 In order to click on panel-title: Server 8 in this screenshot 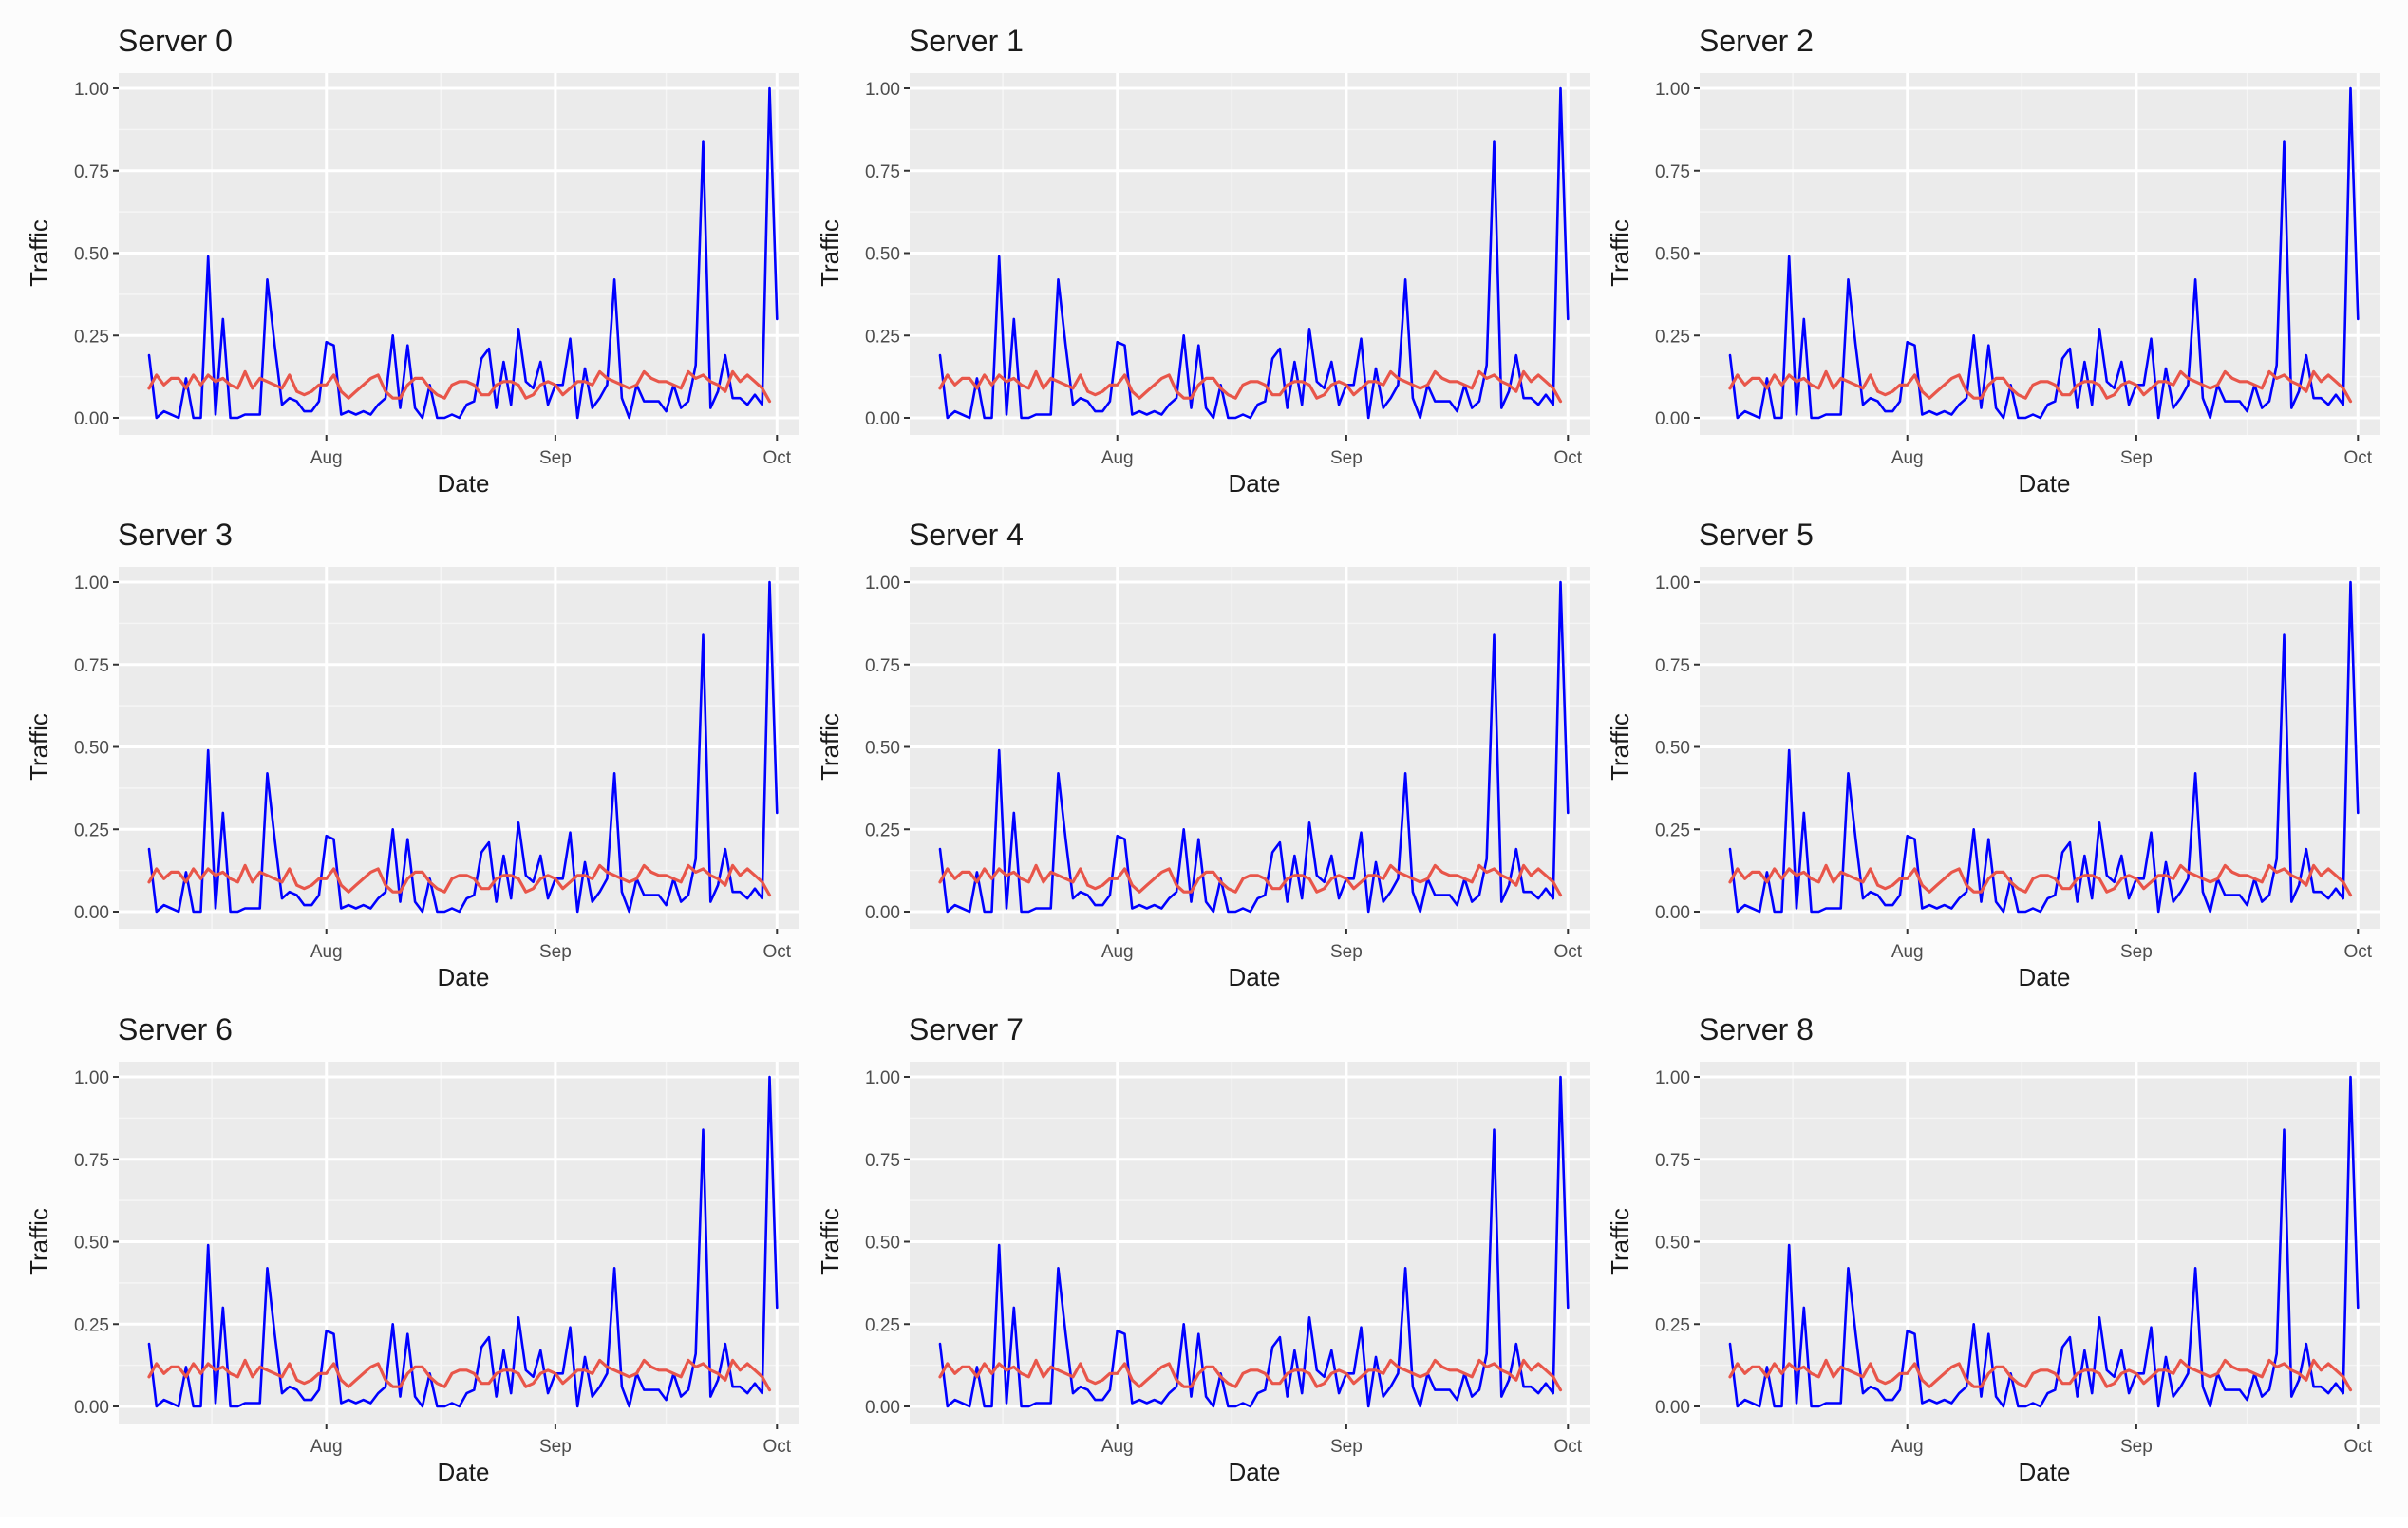, I will do `click(1756, 1030)`.